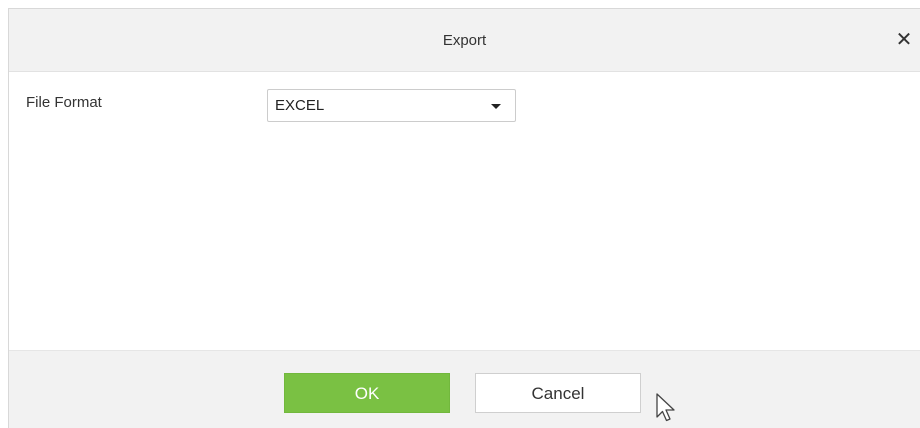 Image resolution: width=920 pixels, height=428 pixels. I want to click on close-icon: ✕, so click(904, 39).